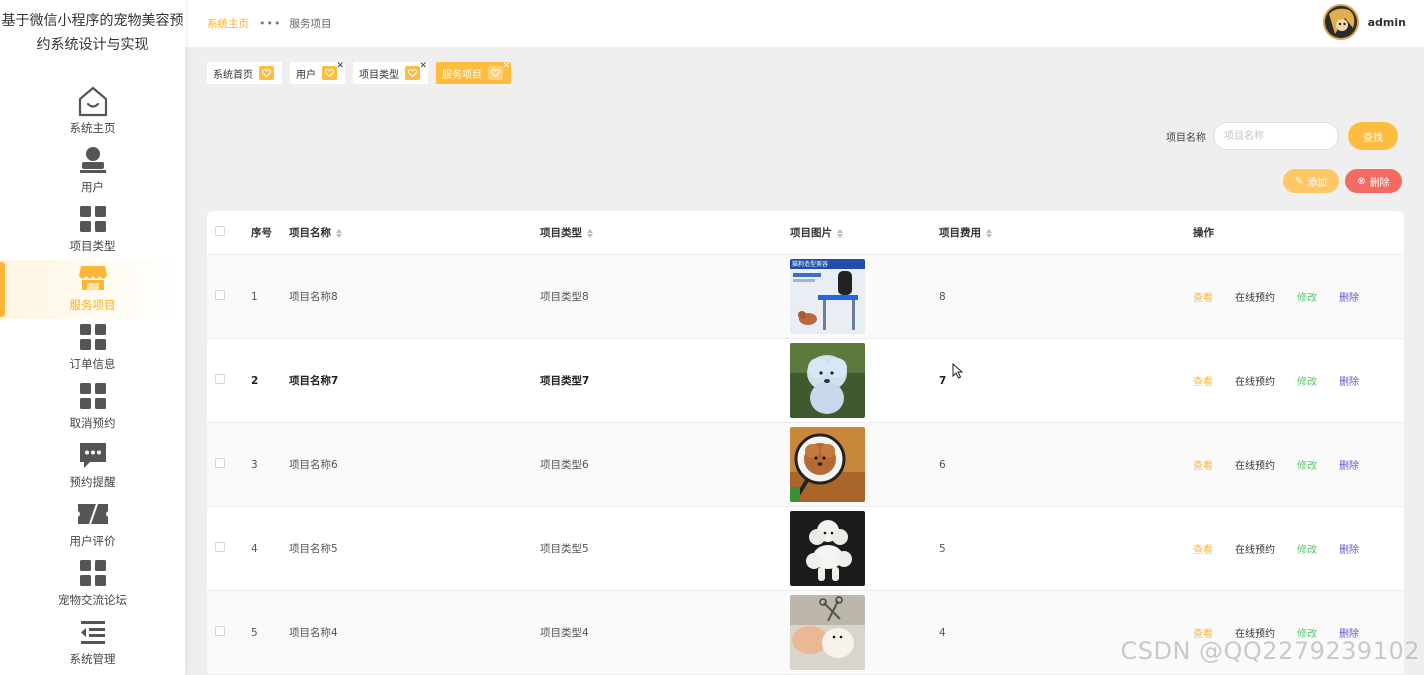  I want to click on delete-button: ⊗ 删除, so click(1373, 181).